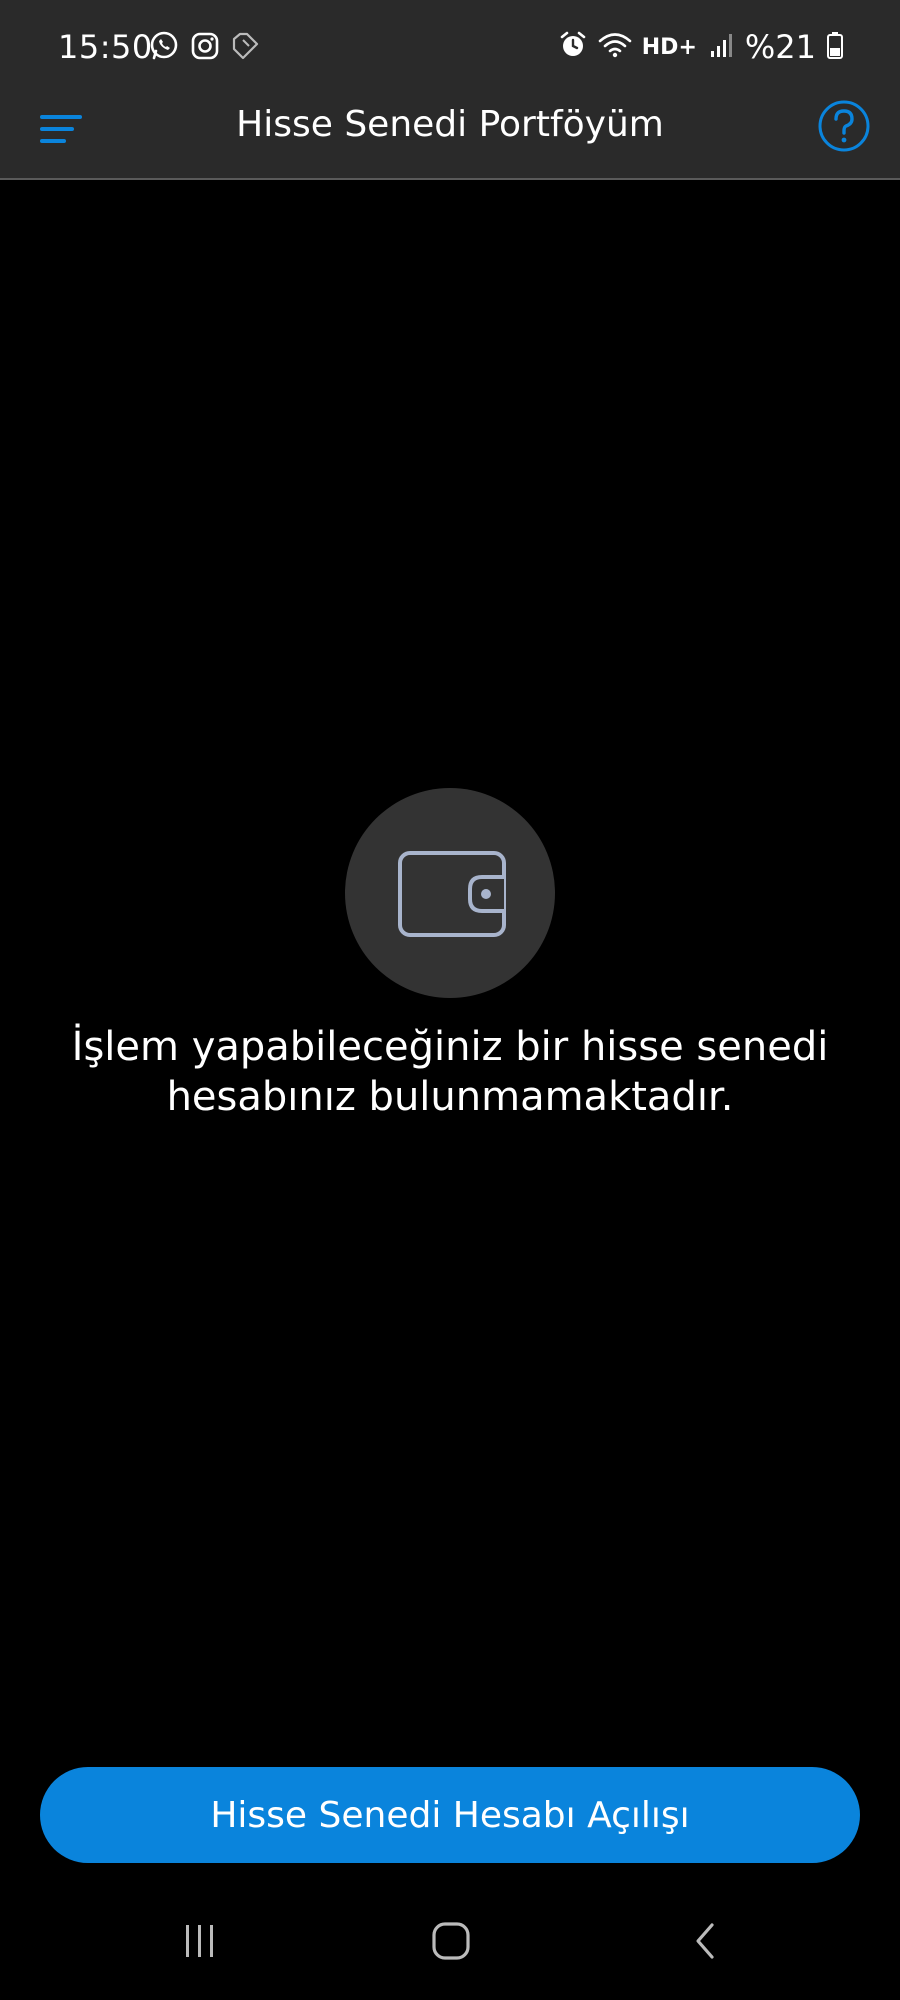 Image resolution: width=900 pixels, height=2000 pixels. I want to click on hamburger-menu-icon, so click(61, 129).